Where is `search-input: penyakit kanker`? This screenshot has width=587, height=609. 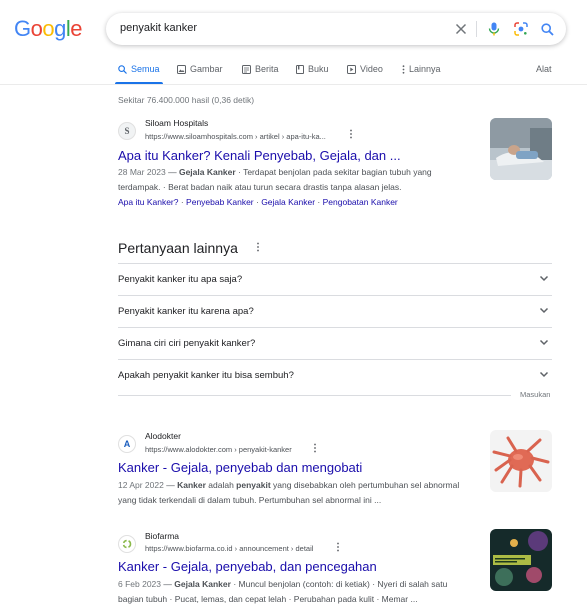
search-input: penyakit kanker is located at coordinates (158, 28).